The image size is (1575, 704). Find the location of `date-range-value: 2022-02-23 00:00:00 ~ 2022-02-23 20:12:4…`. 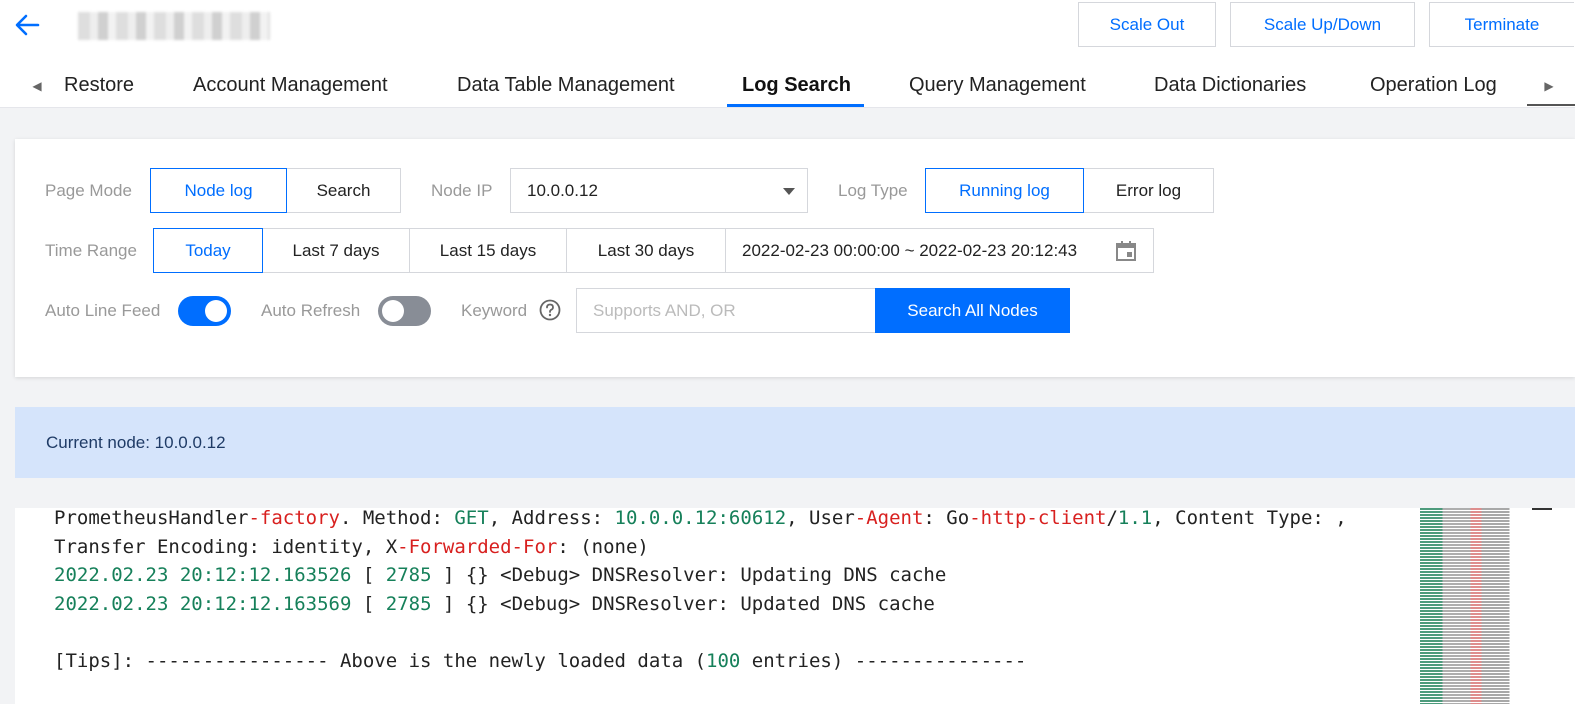

date-range-value: 2022-02-23 00:00:00 ~ 2022-02-23 20:12:4… is located at coordinates (910, 250).